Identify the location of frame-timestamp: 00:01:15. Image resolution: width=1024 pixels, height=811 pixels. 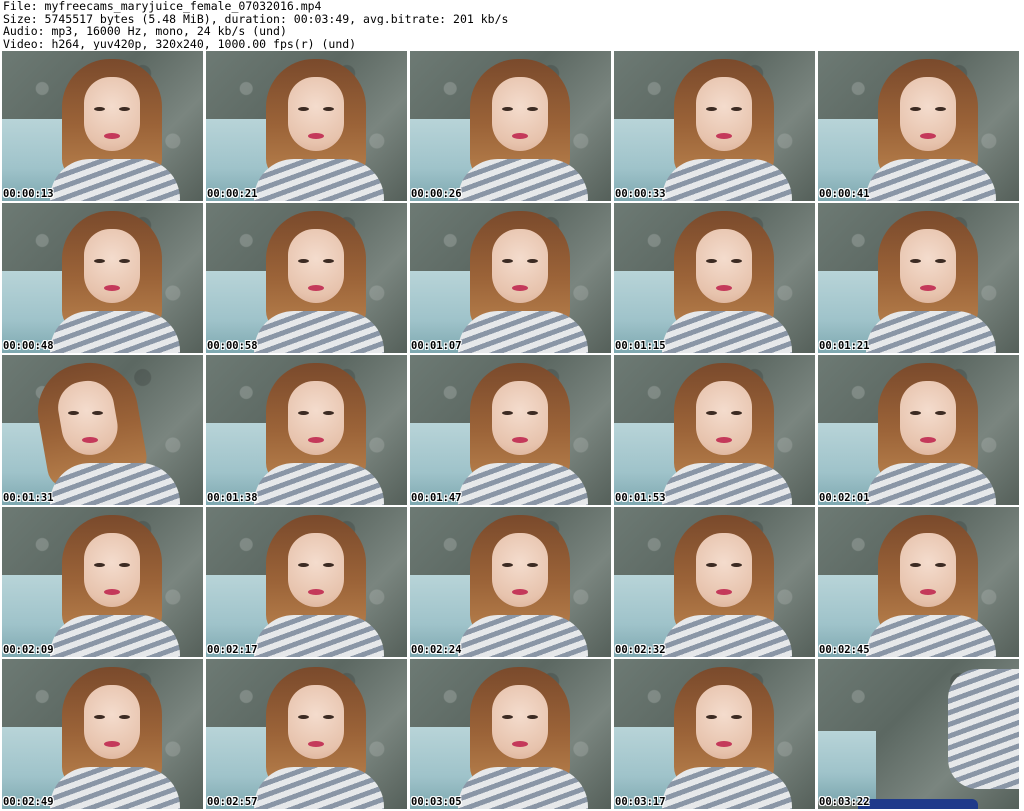
(640, 346).